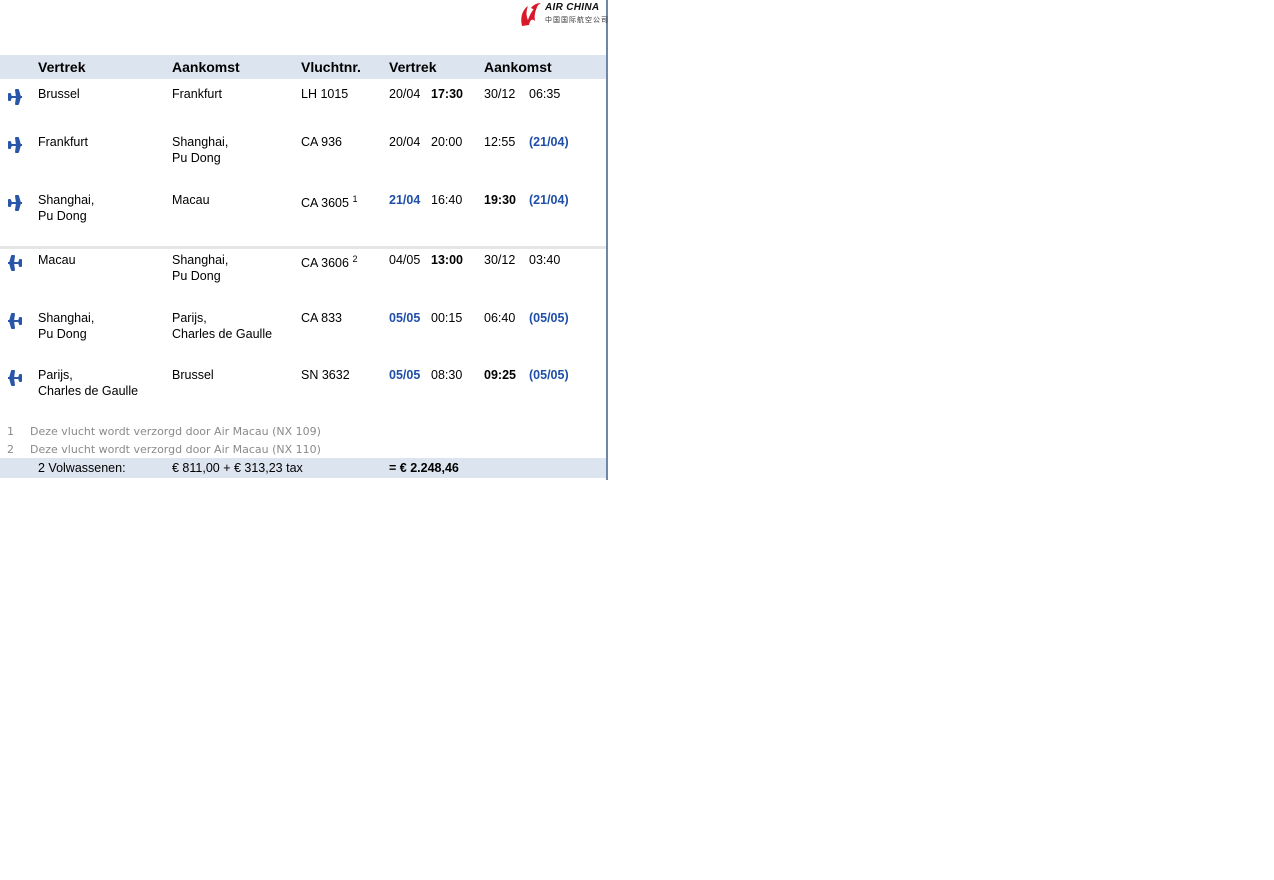  I want to click on header-vertrek: Vertrek, so click(62, 67).